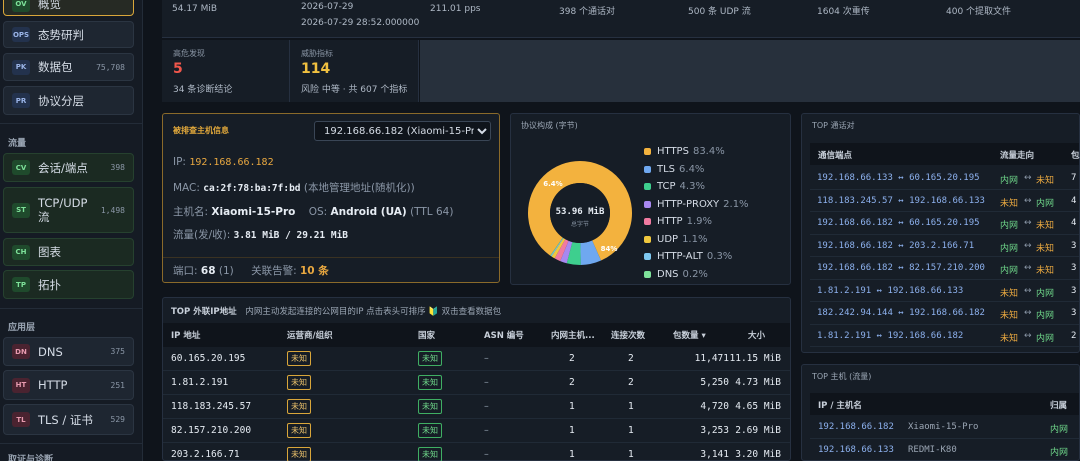  Describe the element at coordinates (1074, 200) in the screenshot. I see `packet-count: 4` at that location.